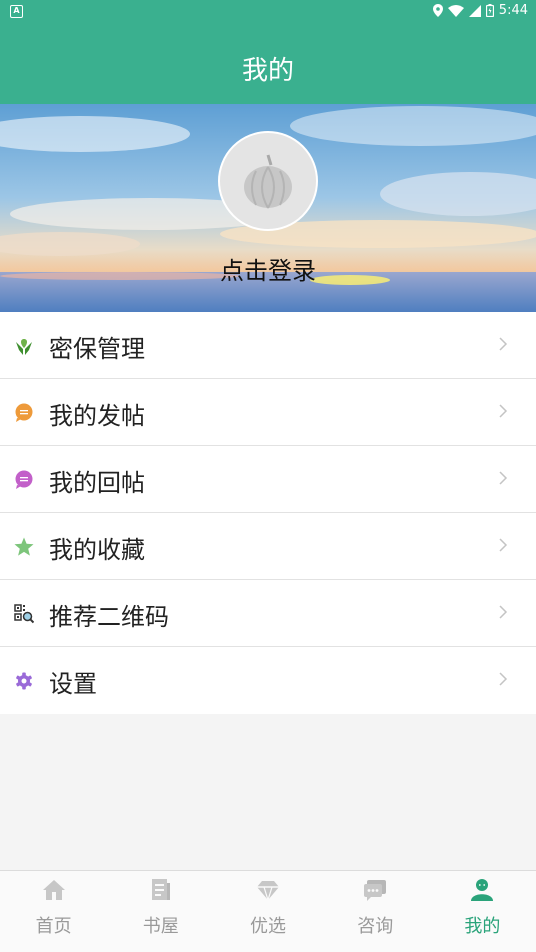 The width and height of the screenshot is (536, 952). I want to click on gear-icon, so click(24, 681).